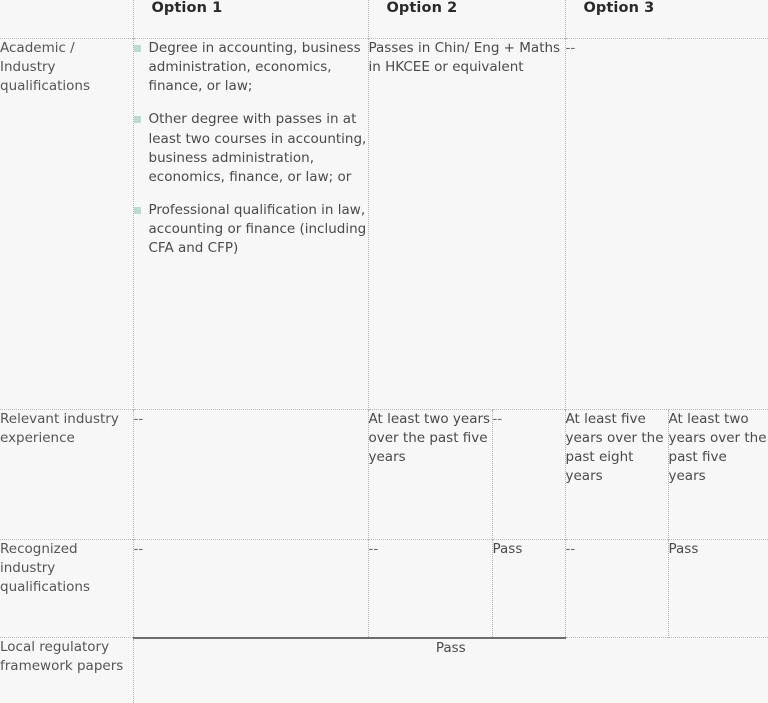 The height and width of the screenshot is (703, 768). Describe the element at coordinates (250, 589) in the screenshot. I see `cell-recognized-option1: --` at that location.